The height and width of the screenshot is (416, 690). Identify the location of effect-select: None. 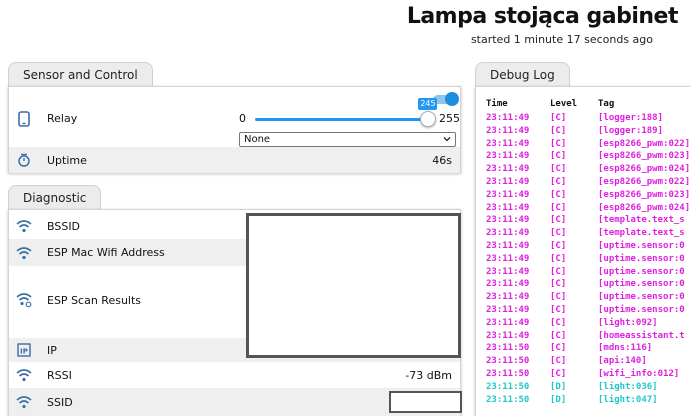
(347, 139).